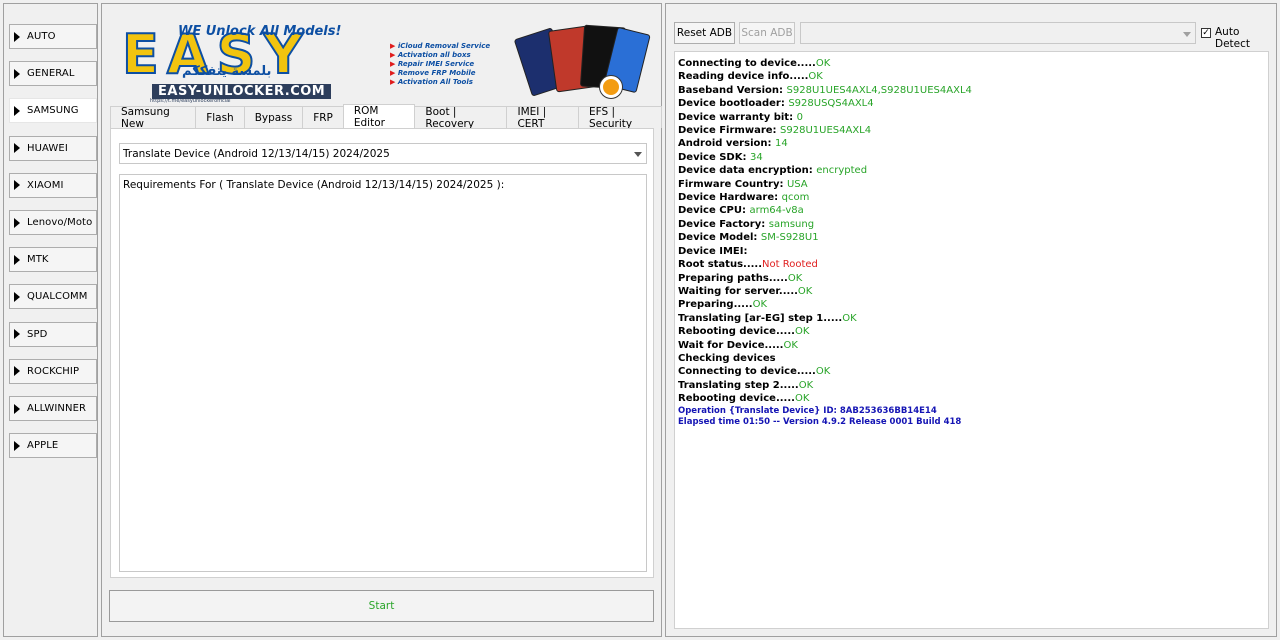 This screenshot has width=1280, height=640. I want to click on sidebar-item-label: ROCKCHIP, so click(53, 371).